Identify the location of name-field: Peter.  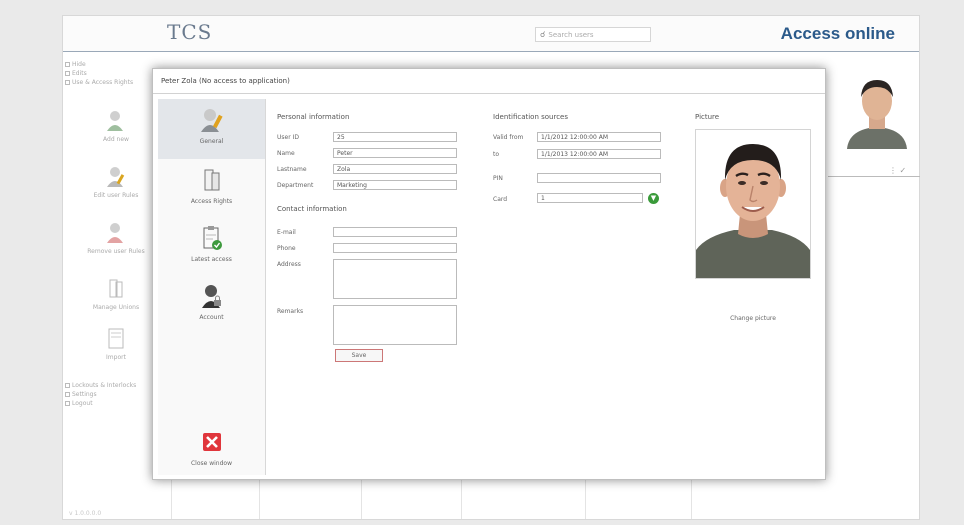
(395, 153).